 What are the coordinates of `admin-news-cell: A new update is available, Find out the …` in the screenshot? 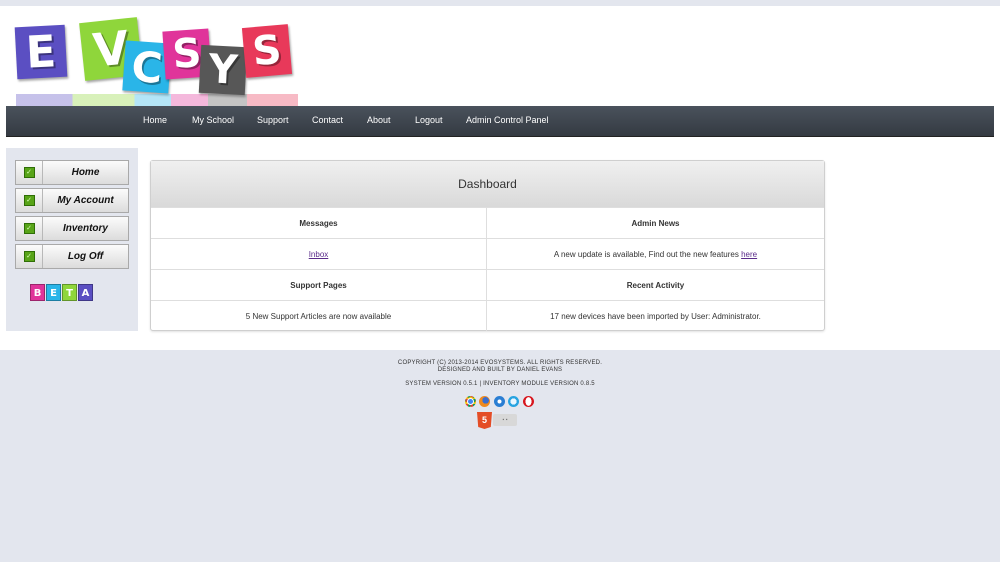 It's located at (655, 253).